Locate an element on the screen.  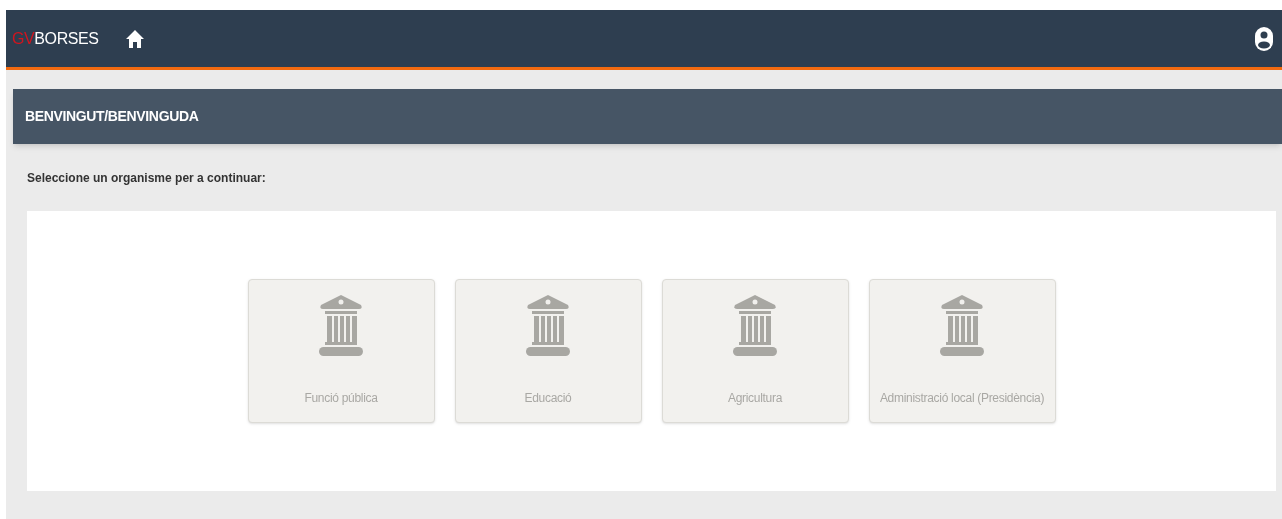
home-icon is located at coordinates (134, 38).